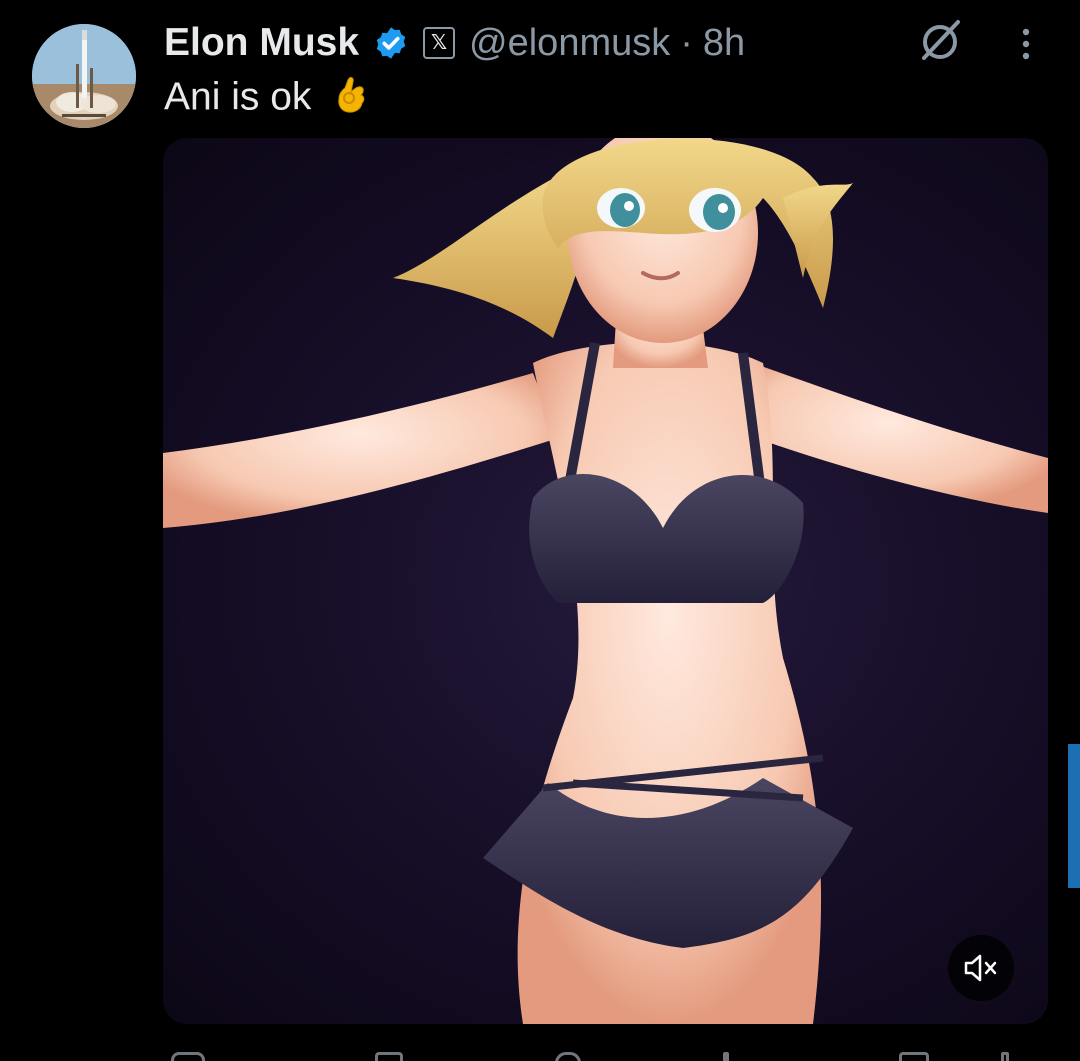 This screenshot has height=1061, width=1080. I want to click on author-avatar, so click(84, 76).